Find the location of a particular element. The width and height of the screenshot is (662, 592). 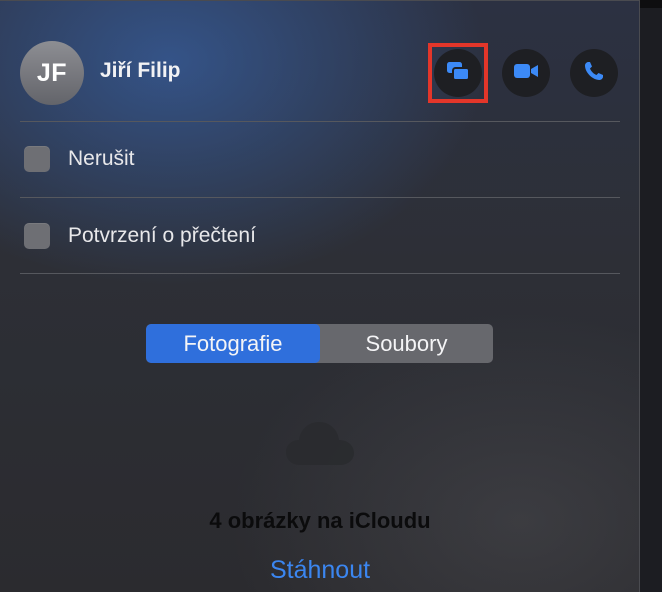

avatar: JF is located at coordinates (52, 73).